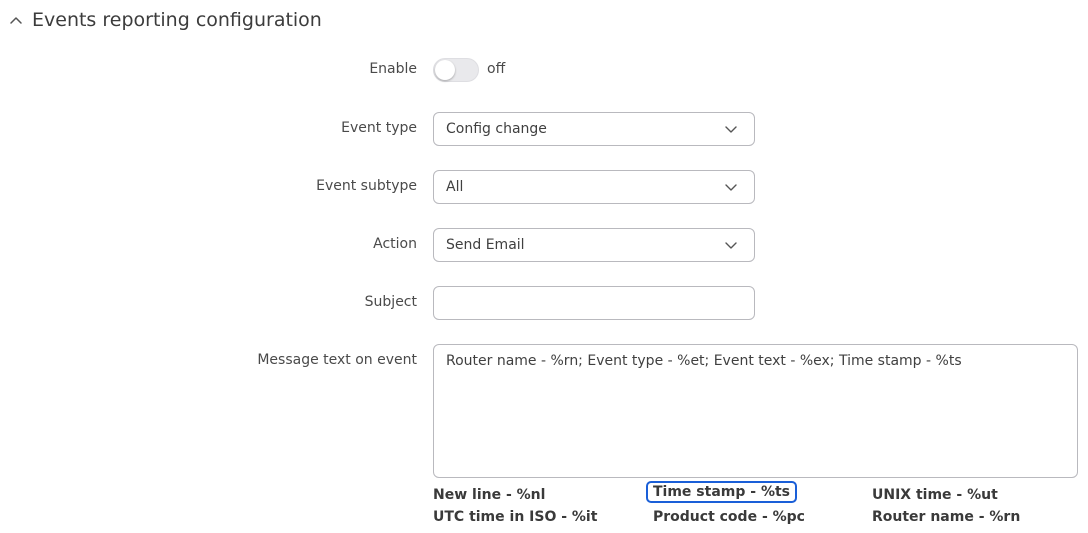 This screenshot has height=533, width=1088. I want to click on enable-toggle, so click(456, 70).